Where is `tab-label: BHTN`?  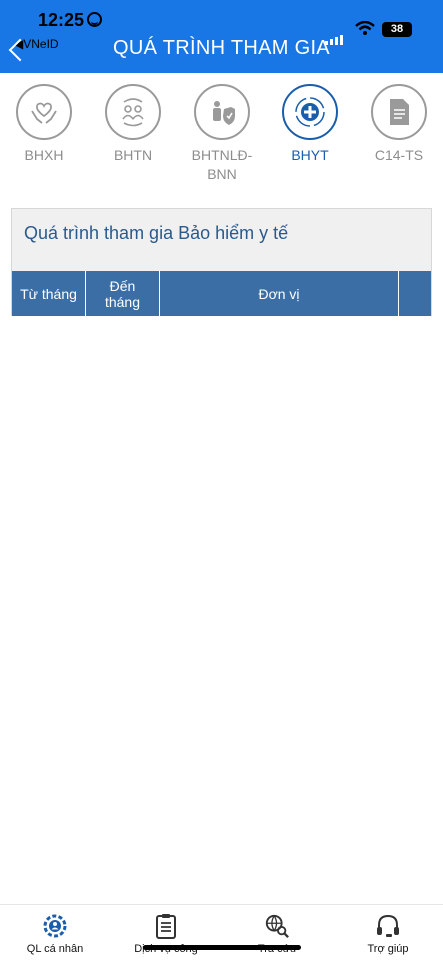 tab-label: BHTN is located at coordinates (133, 155).